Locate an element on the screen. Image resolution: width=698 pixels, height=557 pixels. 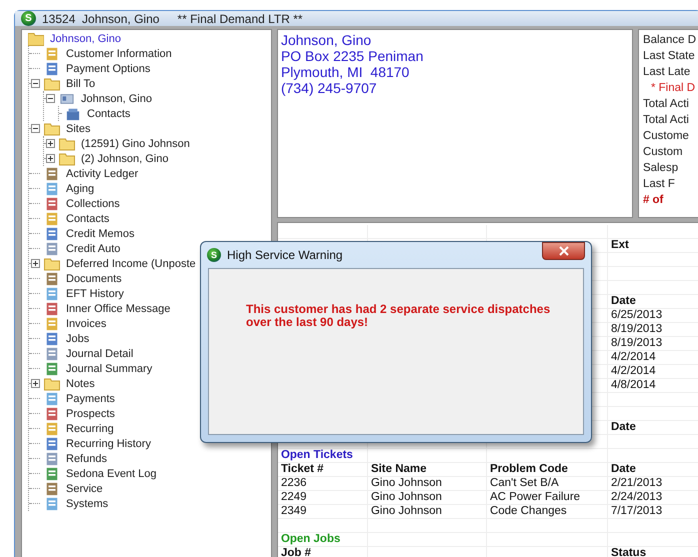
app-logo-icon: S is located at coordinates (28, 18).